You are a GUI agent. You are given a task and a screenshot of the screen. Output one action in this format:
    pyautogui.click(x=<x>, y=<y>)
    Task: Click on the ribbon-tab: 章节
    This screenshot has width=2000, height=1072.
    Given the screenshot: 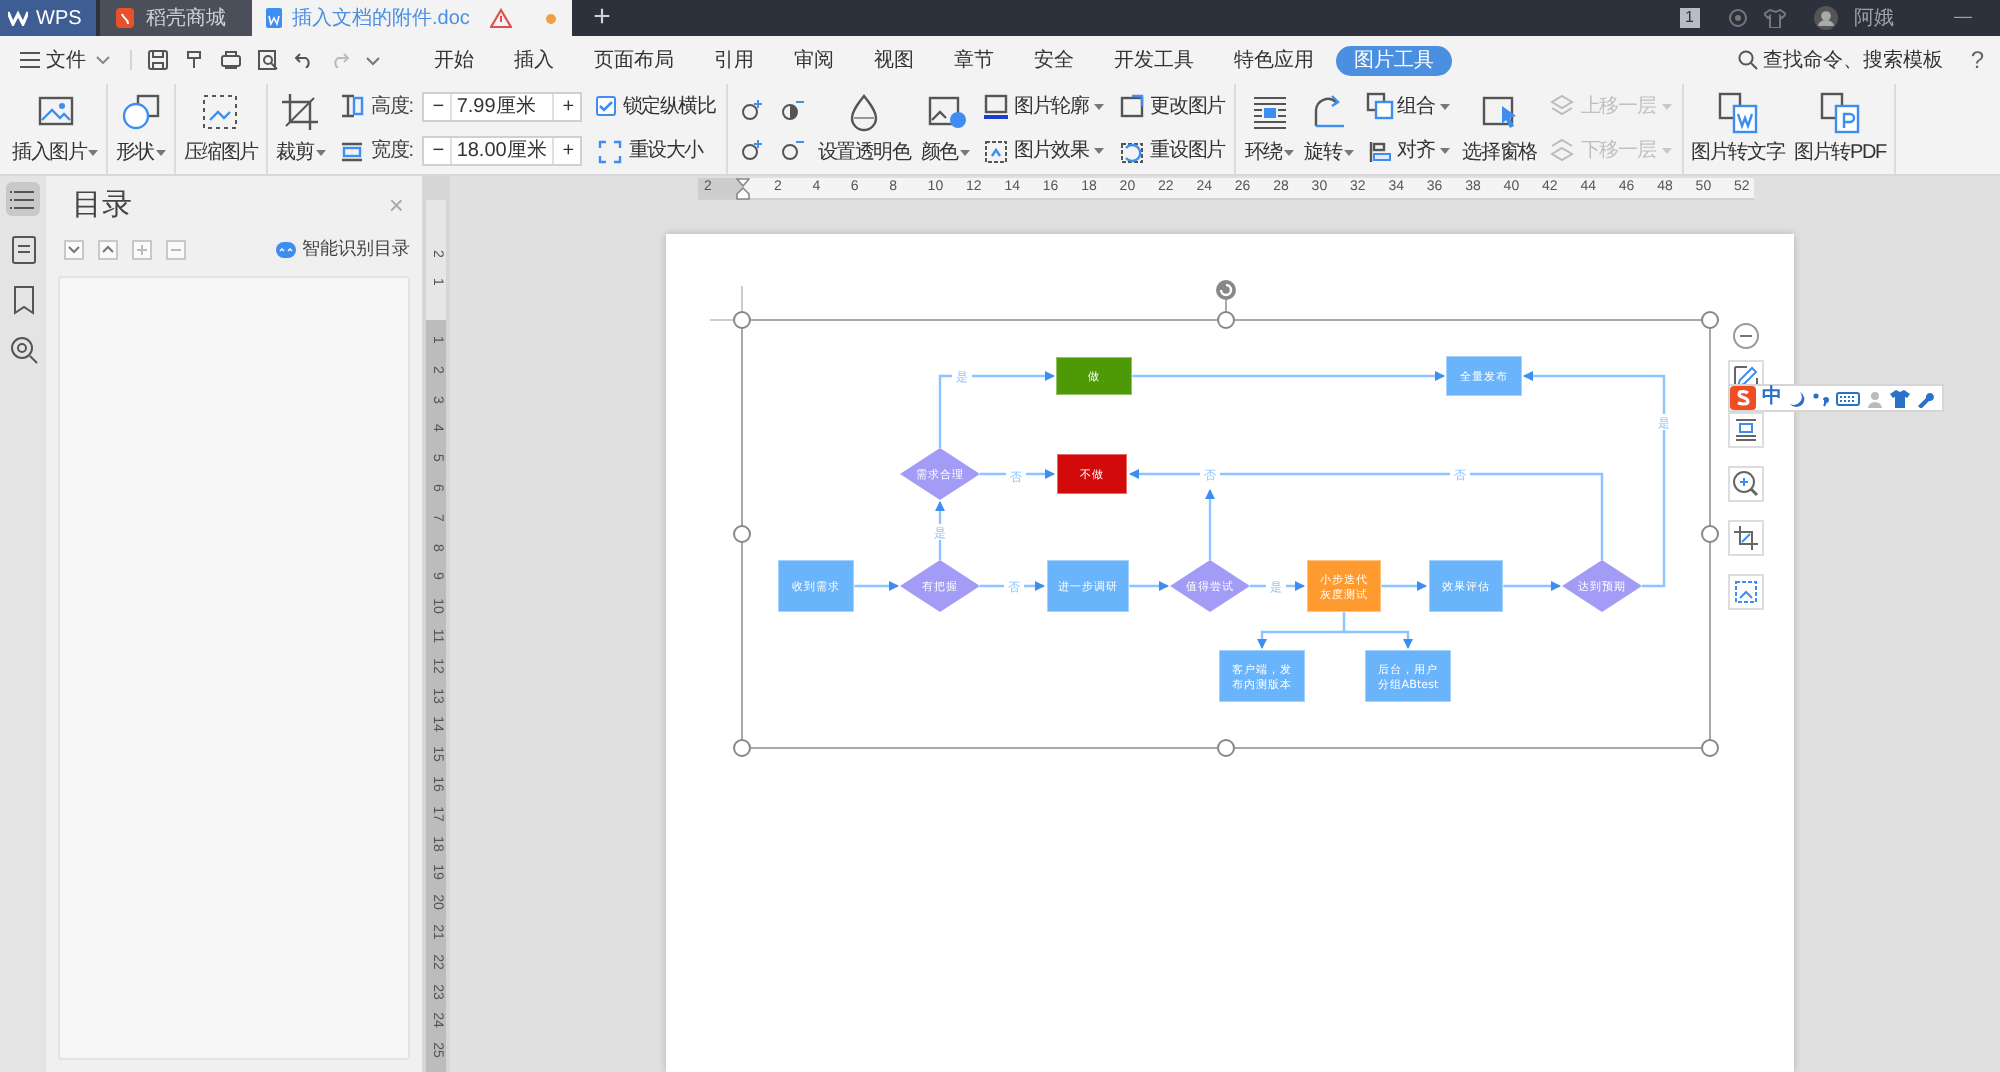 What is the action you would take?
    pyautogui.click(x=974, y=60)
    